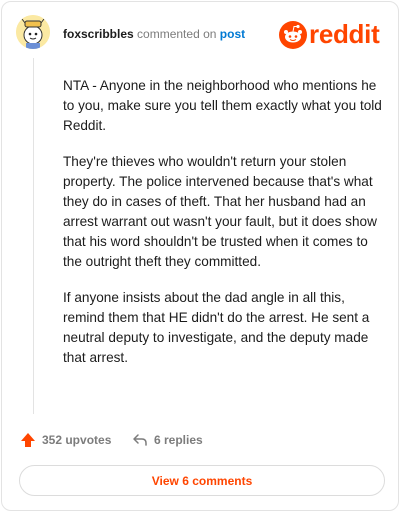  I want to click on comment-byline: foxscribbles commented on post, so click(154, 34).